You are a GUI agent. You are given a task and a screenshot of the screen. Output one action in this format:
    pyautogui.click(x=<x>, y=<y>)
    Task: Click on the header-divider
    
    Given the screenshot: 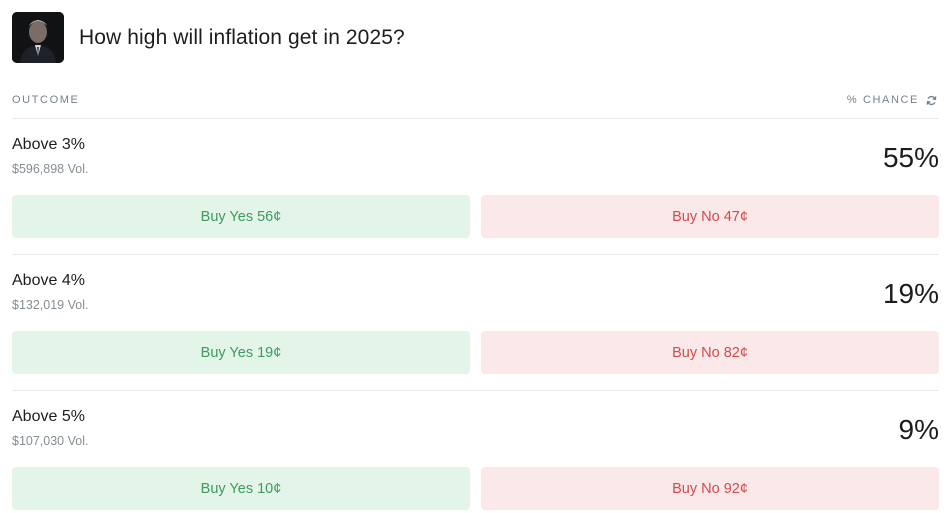 What is the action you would take?
    pyautogui.click(x=475, y=118)
    